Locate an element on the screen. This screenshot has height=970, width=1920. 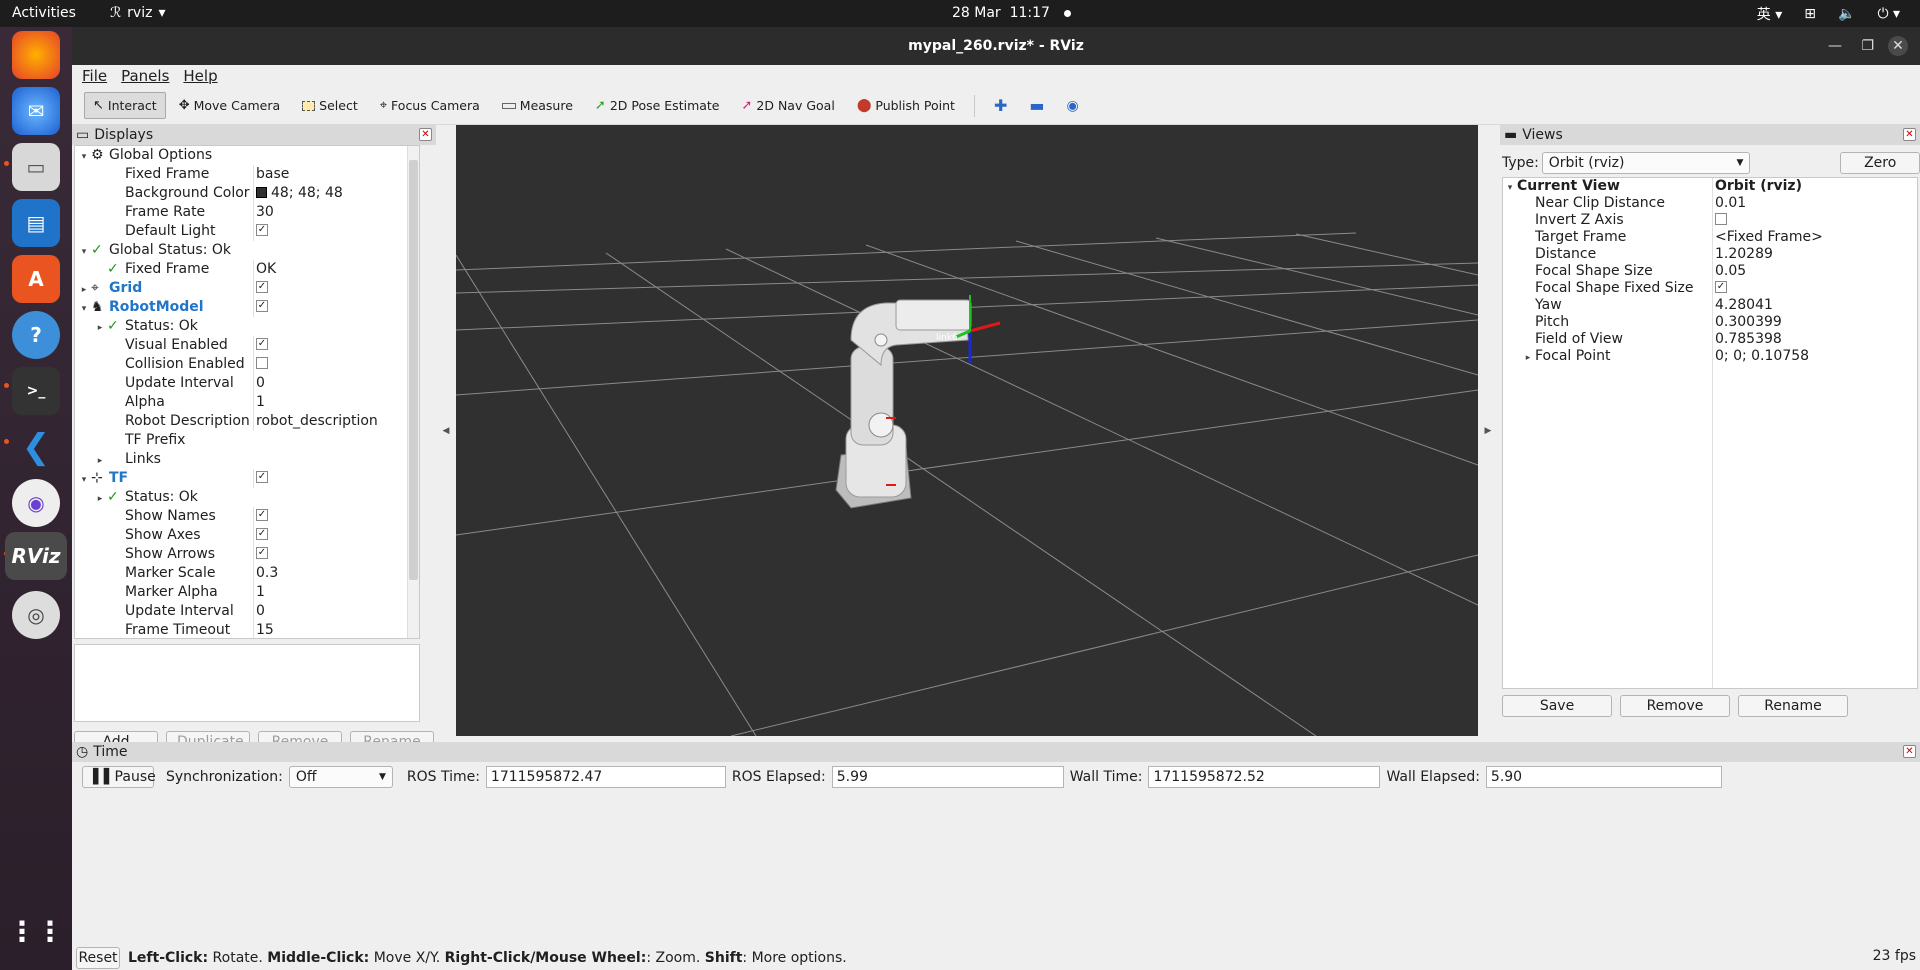
close-icon: ✕ is located at coordinates (1898, 46).